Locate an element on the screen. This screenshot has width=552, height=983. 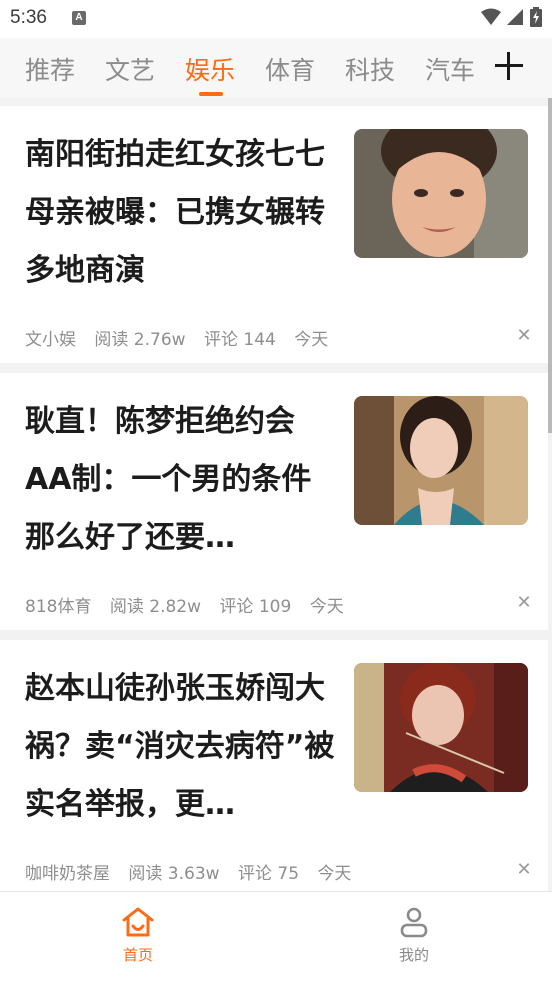
article-reads: 阅读 3.63w is located at coordinates (174, 874).